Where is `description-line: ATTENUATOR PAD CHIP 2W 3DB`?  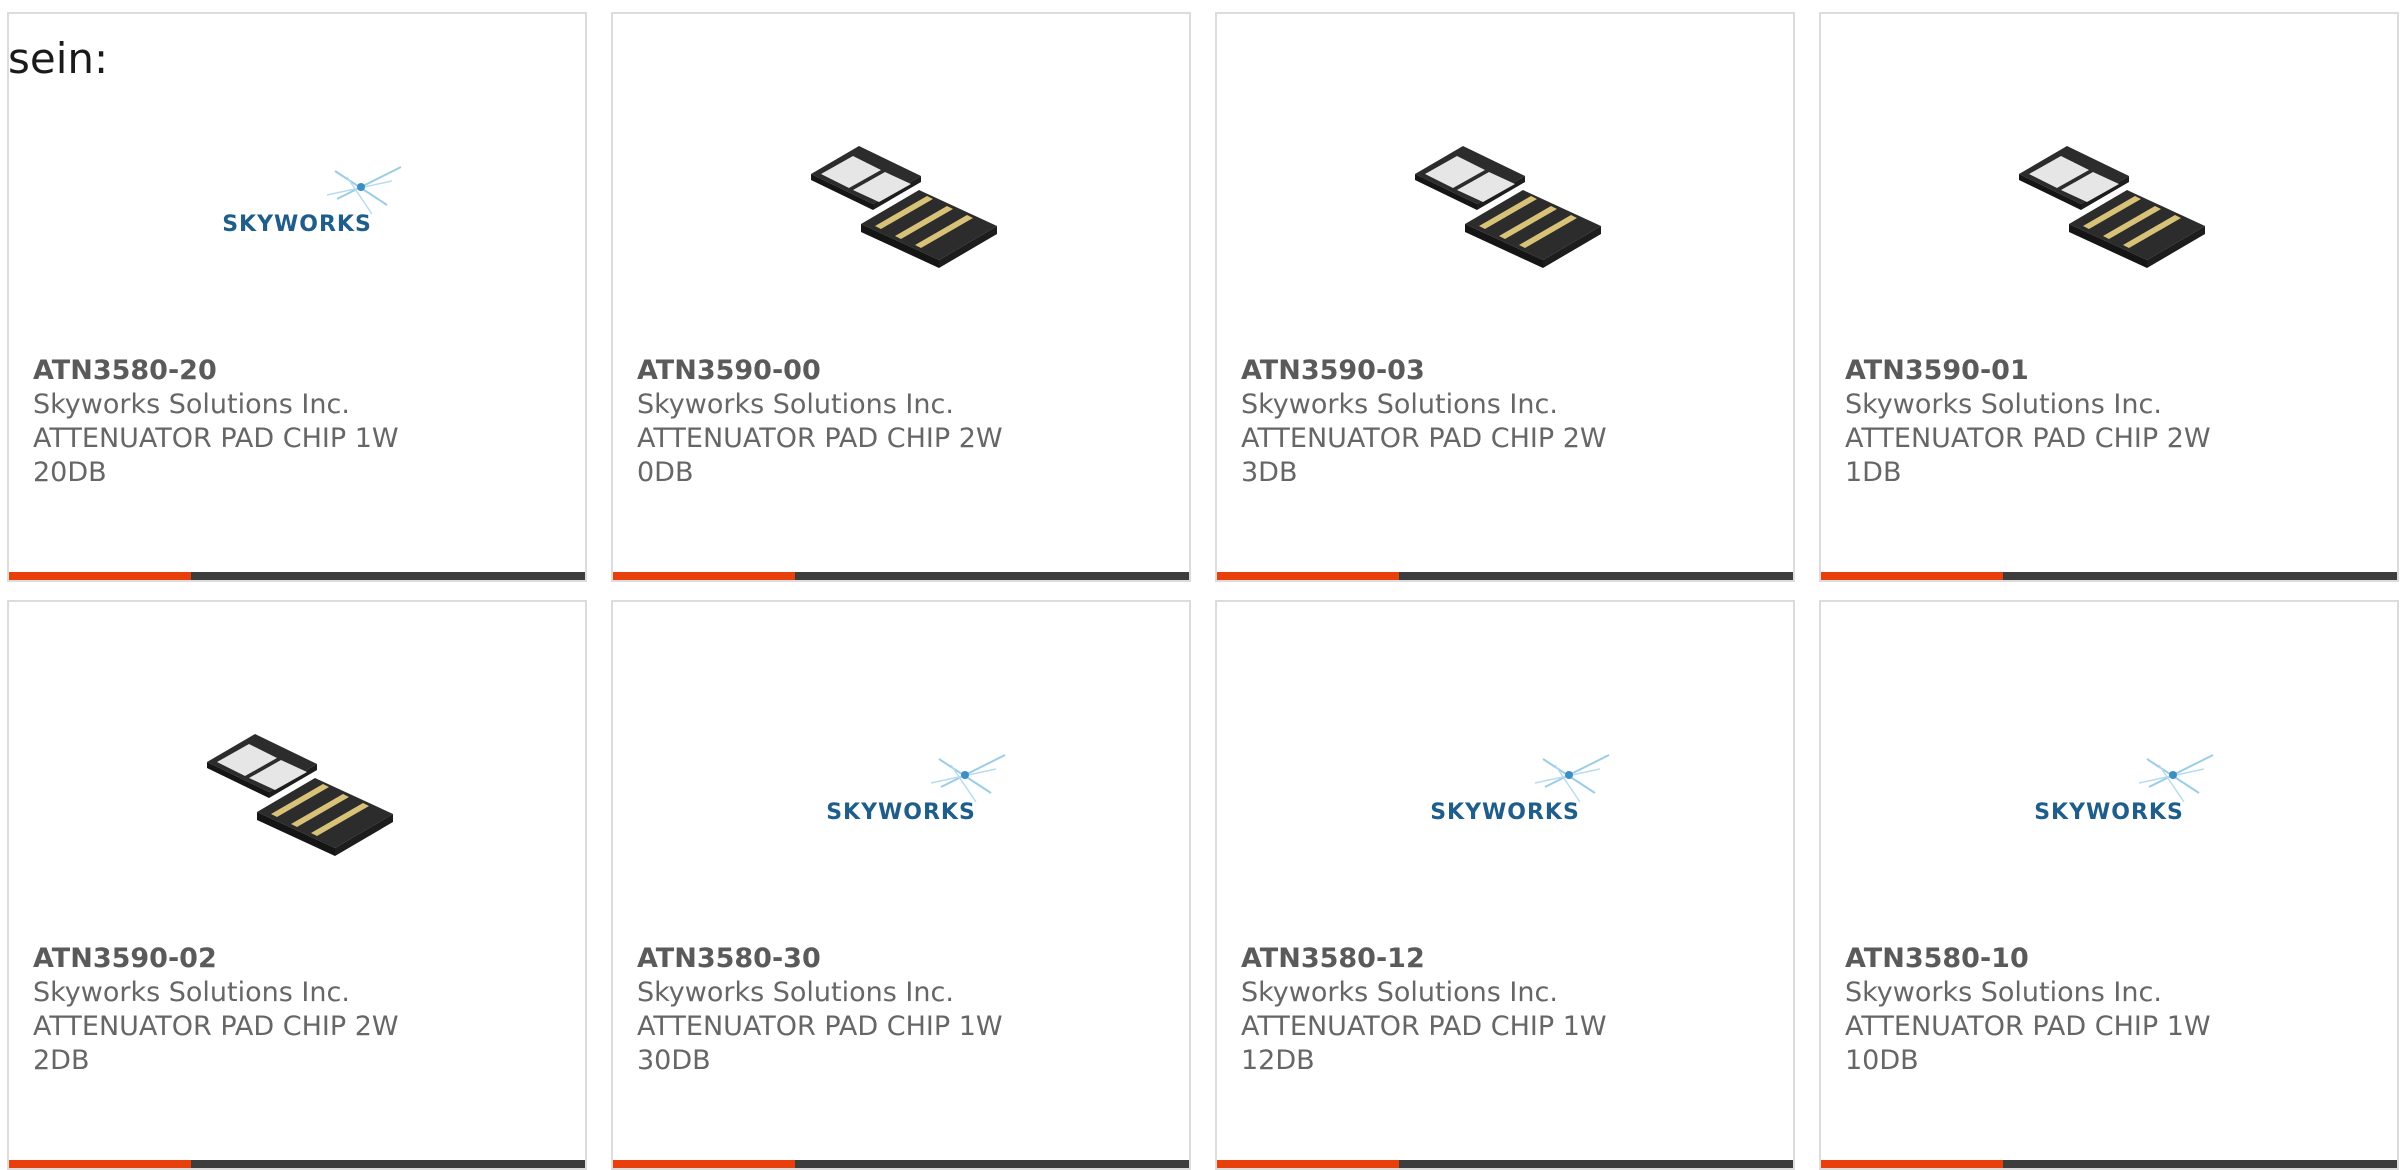 description-line: ATTENUATOR PAD CHIP 2W 3DB is located at coordinates (1424, 455).